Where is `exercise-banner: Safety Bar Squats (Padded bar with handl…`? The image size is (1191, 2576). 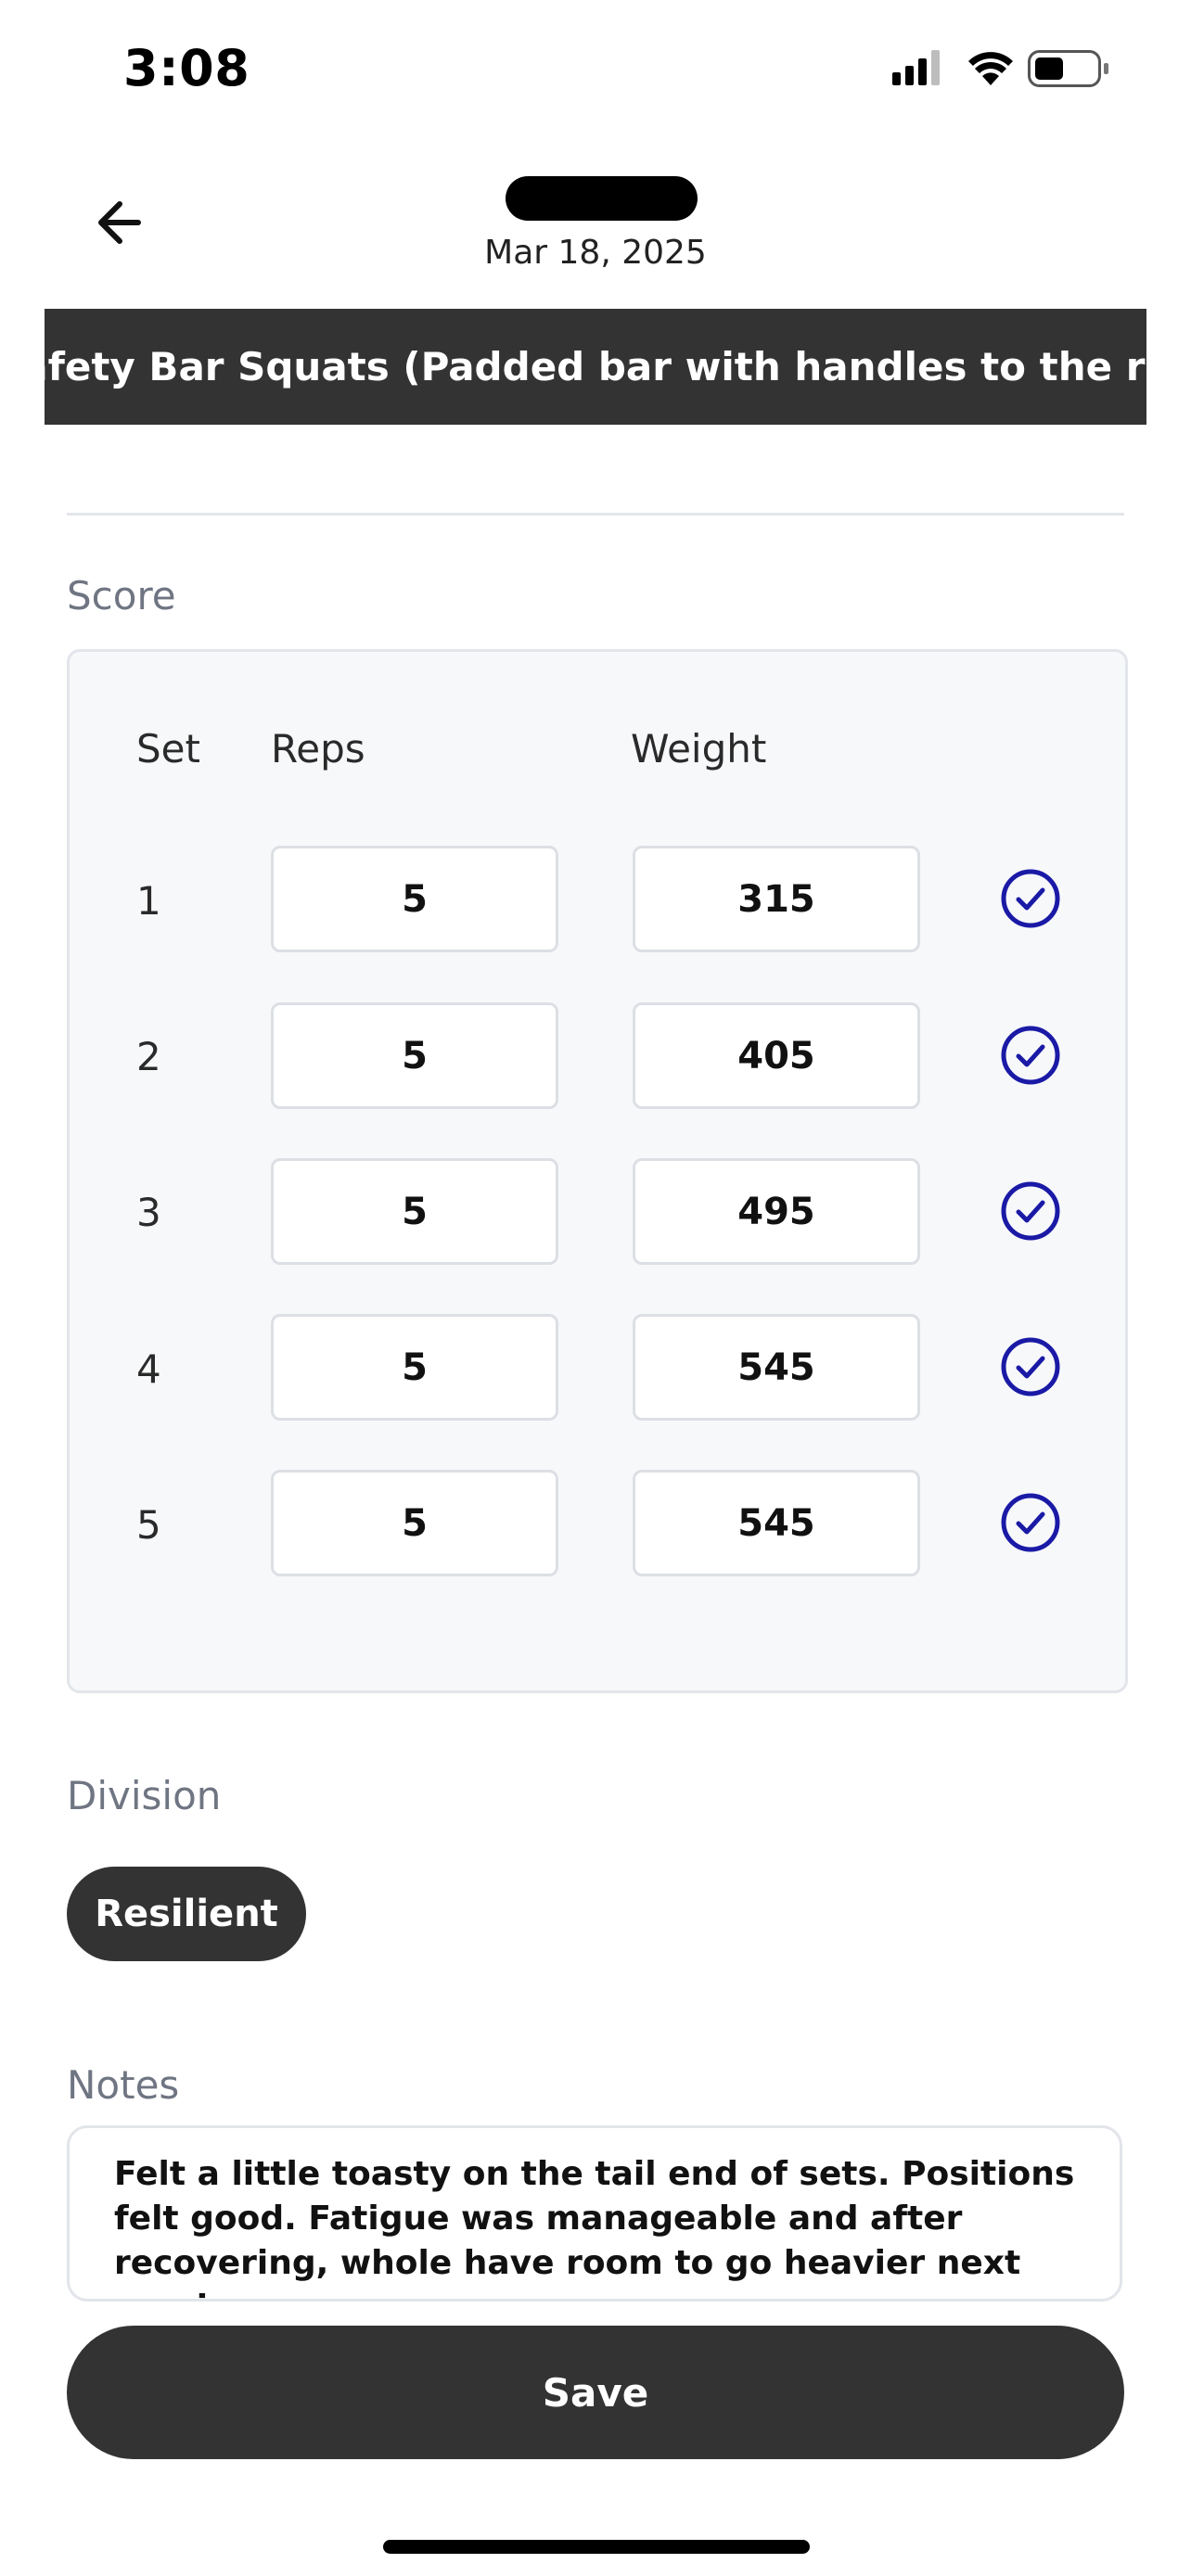 exercise-banner: Safety Bar Squats (Padded bar with handl… is located at coordinates (595, 367).